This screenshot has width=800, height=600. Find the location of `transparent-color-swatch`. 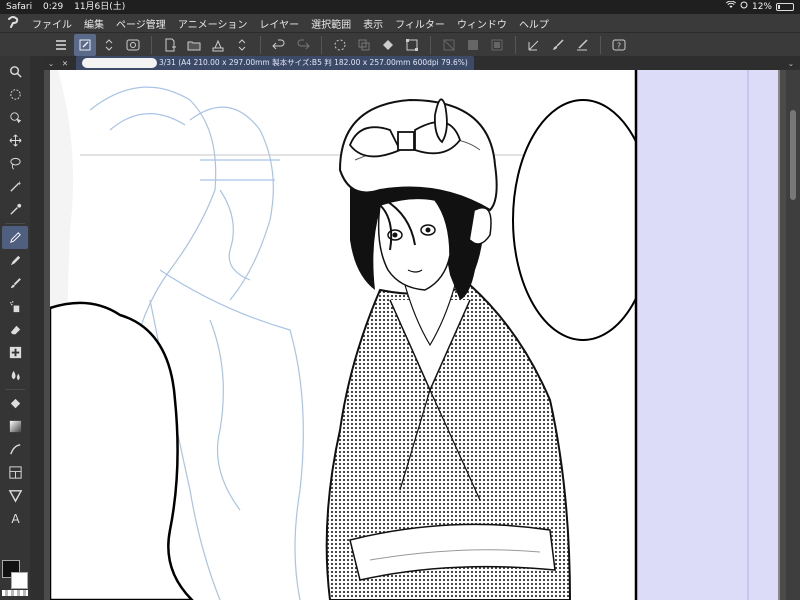

transparent-color-swatch is located at coordinates (15, 593).